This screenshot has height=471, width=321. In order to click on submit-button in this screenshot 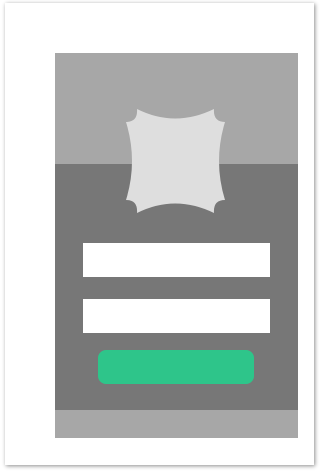, I will do `click(176, 367)`.